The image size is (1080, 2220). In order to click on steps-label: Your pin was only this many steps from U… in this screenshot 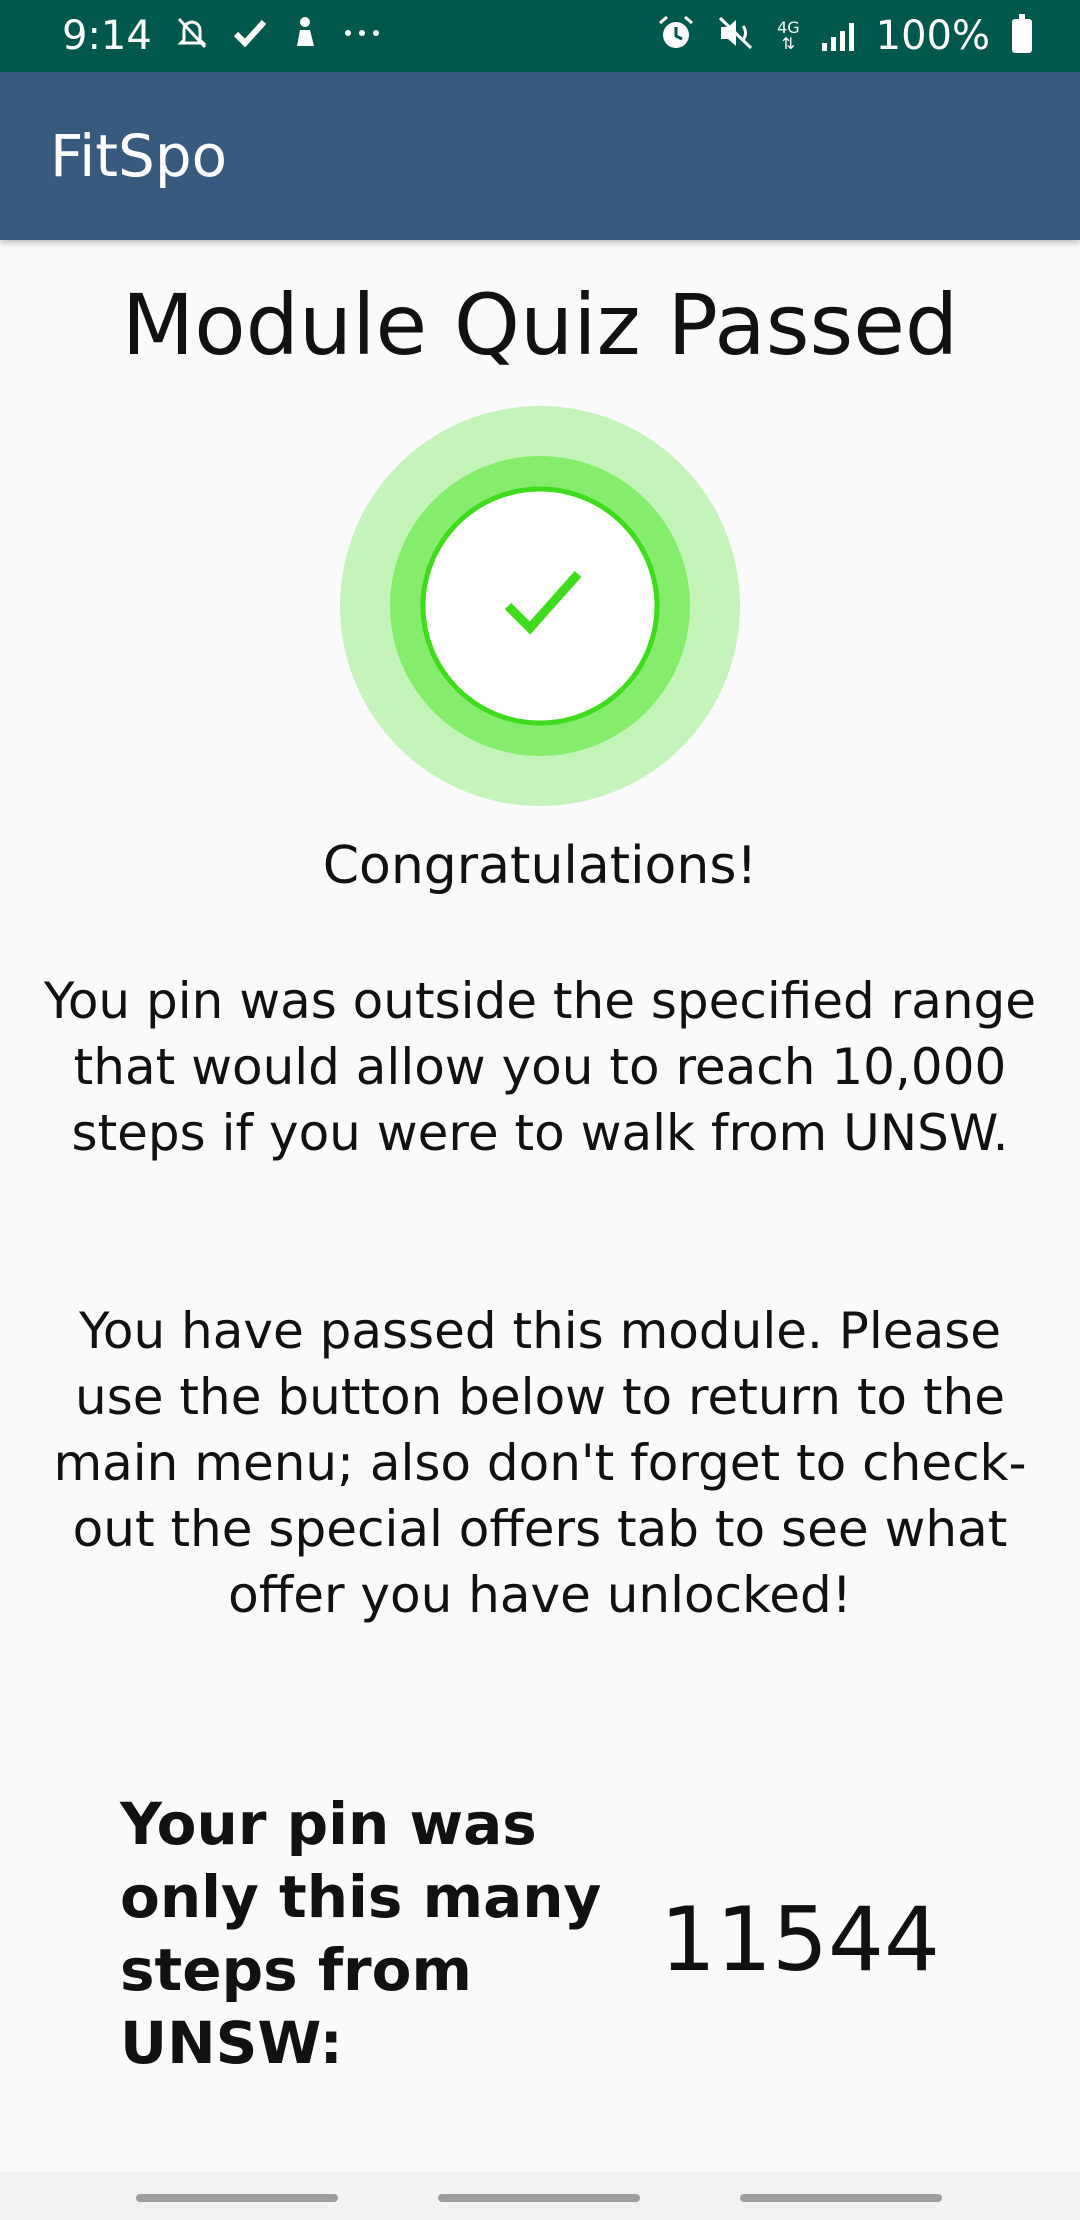, I will do `click(361, 1933)`.